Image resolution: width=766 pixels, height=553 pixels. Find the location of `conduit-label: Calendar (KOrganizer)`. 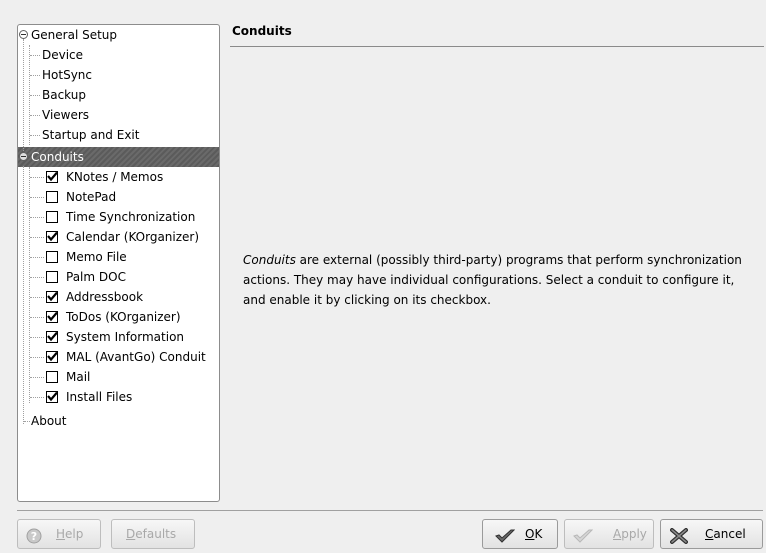

conduit-label: Calendar (KOrganizer) is located at coordinates (133, 237).